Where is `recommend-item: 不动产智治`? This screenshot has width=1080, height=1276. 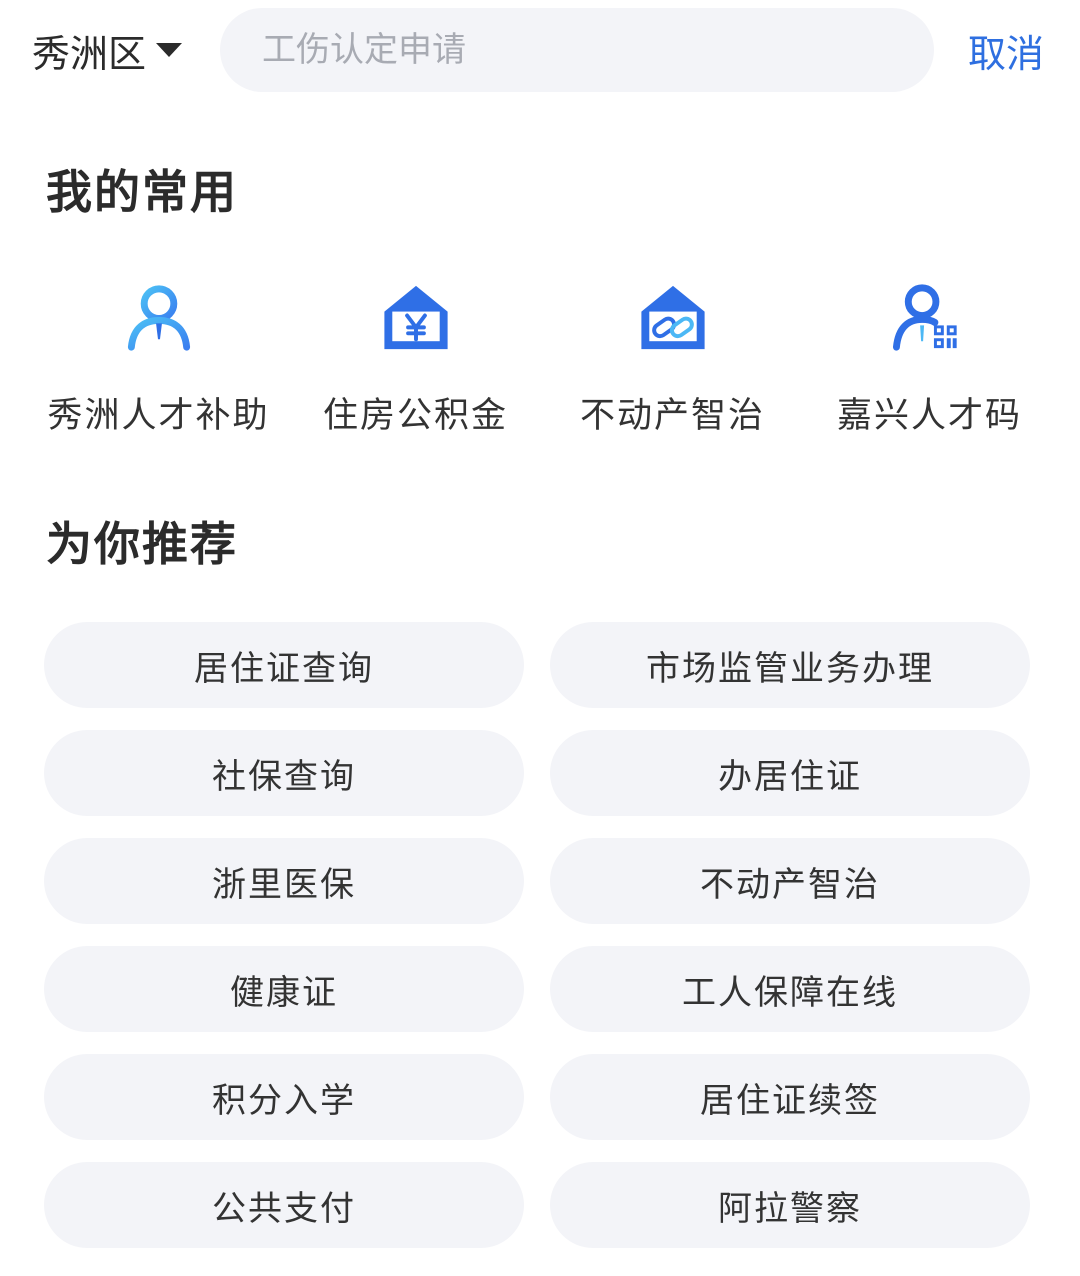 recommend-item: 不动产智治 is located at coordinates (790, 881).